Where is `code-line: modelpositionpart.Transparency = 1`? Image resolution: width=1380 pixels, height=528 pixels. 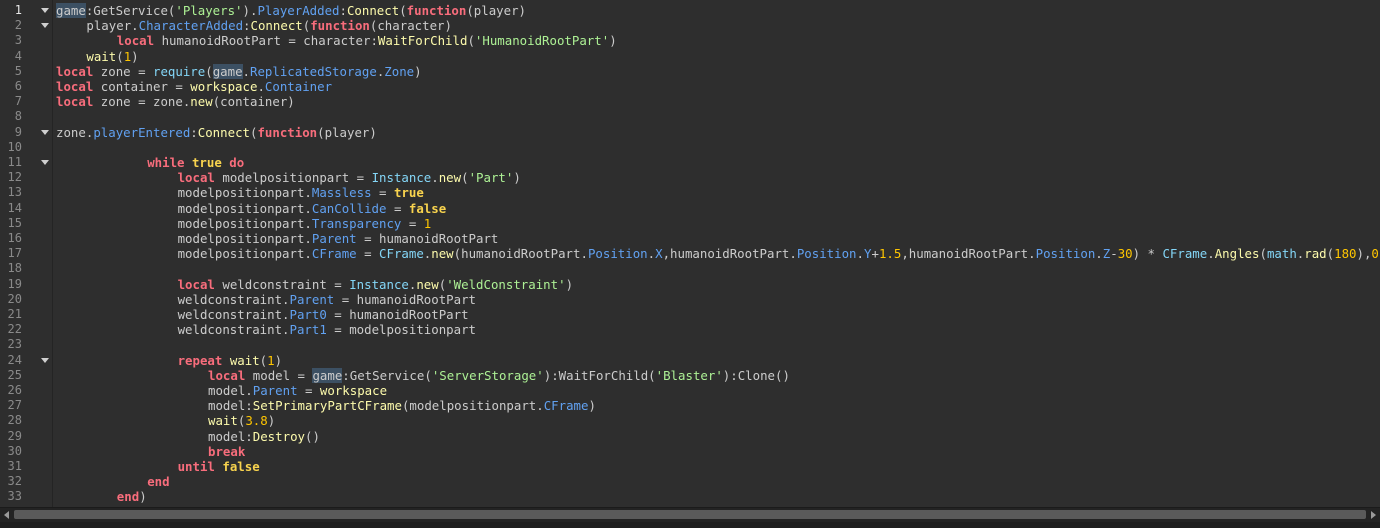
code-line: modelpositionpart.Transparency = 1 is located at coordinates (305, 223).